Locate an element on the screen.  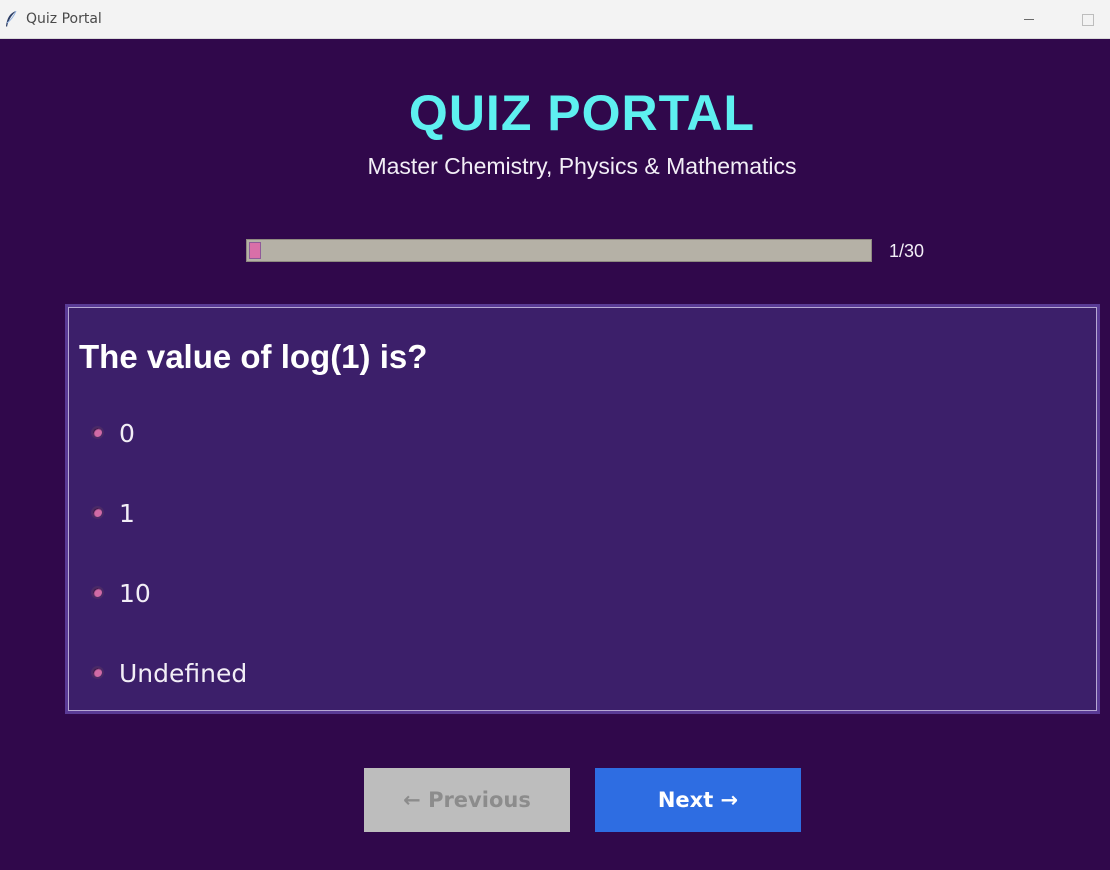
previous-button: ← Previous is located at coordinates (467, 800).